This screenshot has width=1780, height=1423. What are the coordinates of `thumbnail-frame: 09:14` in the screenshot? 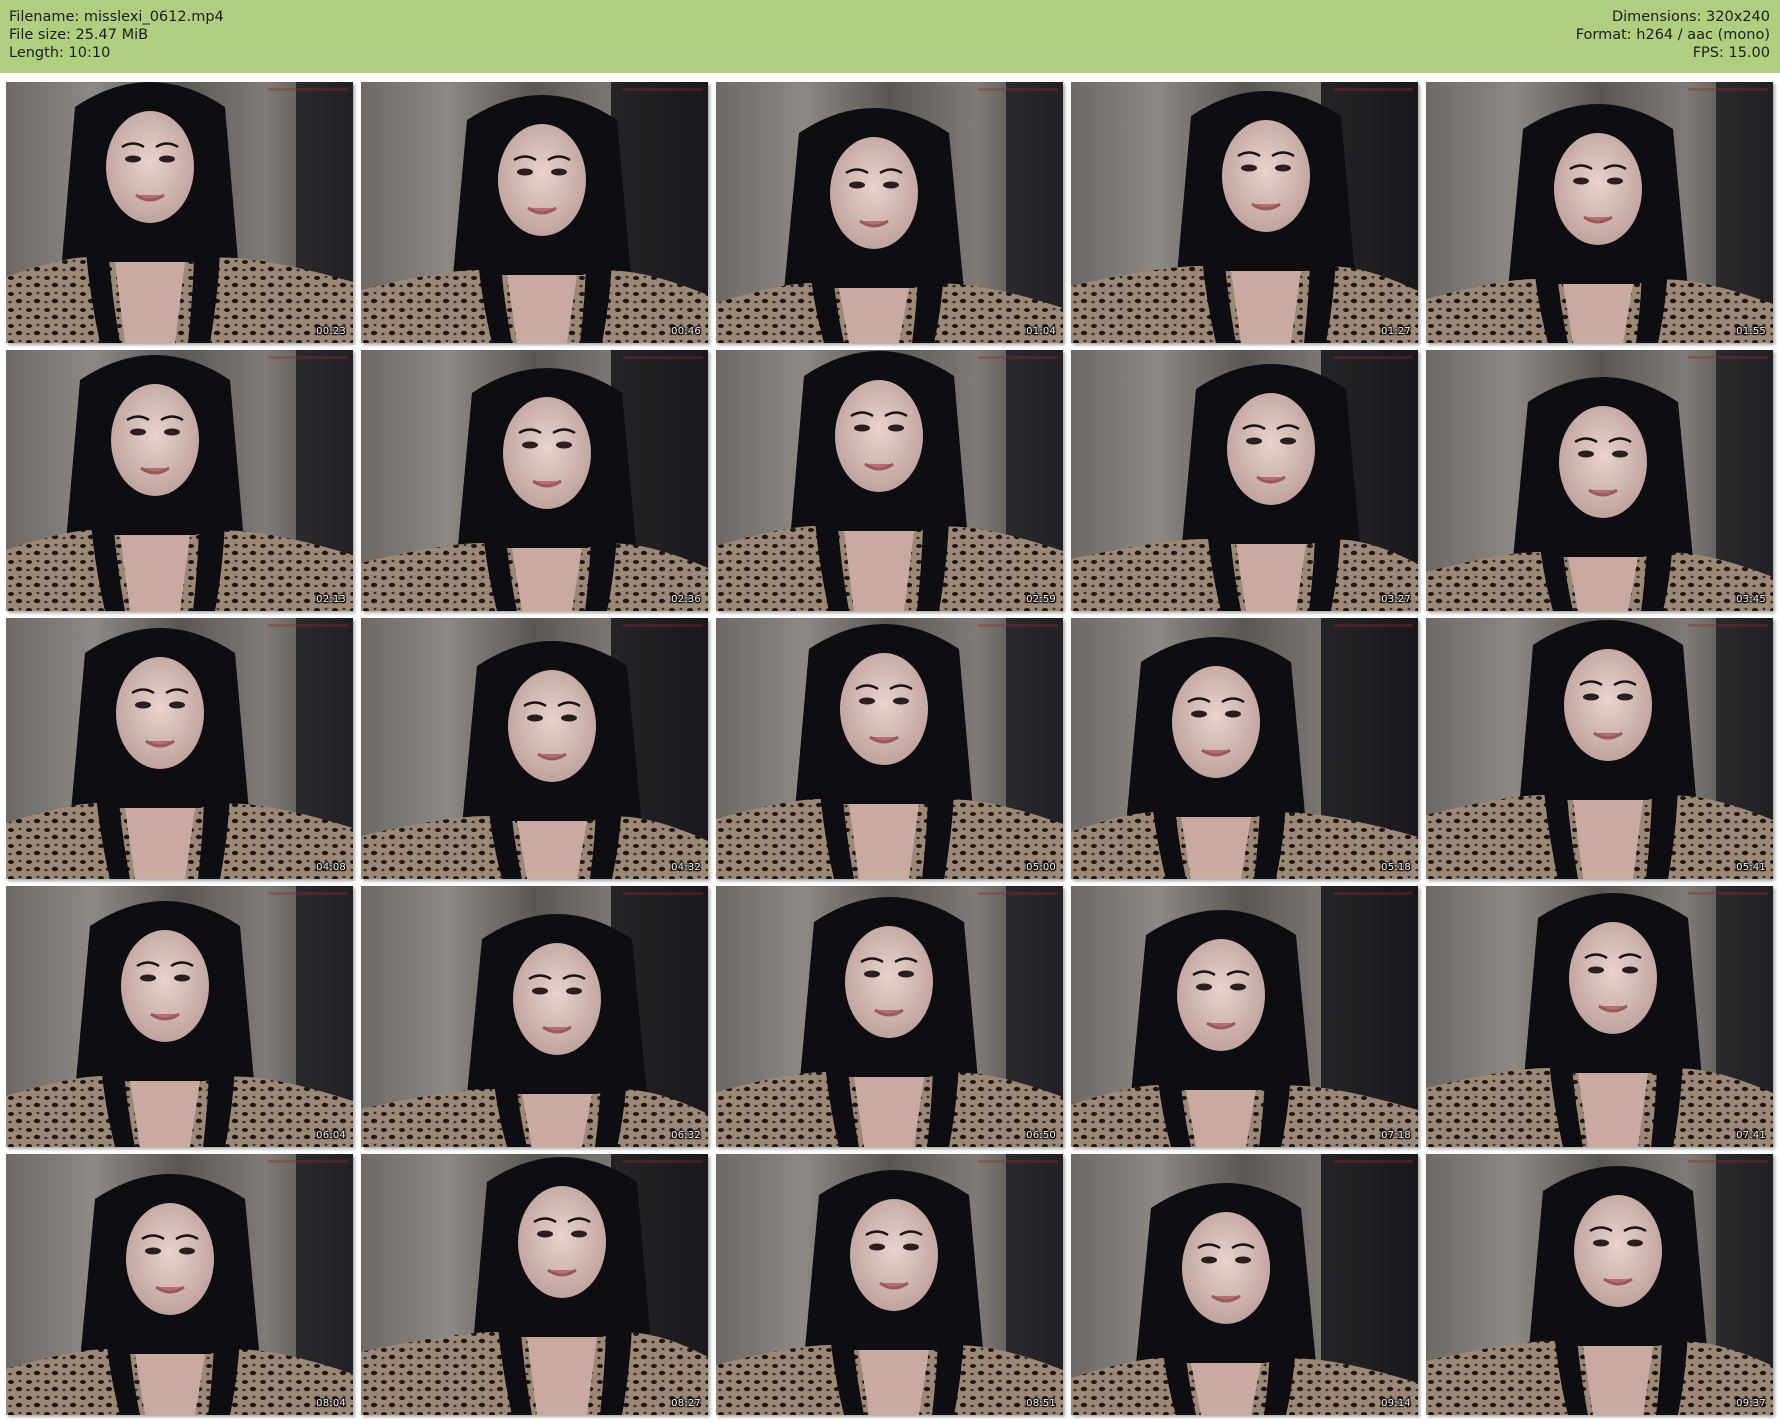 It's located at (1244, 1284).